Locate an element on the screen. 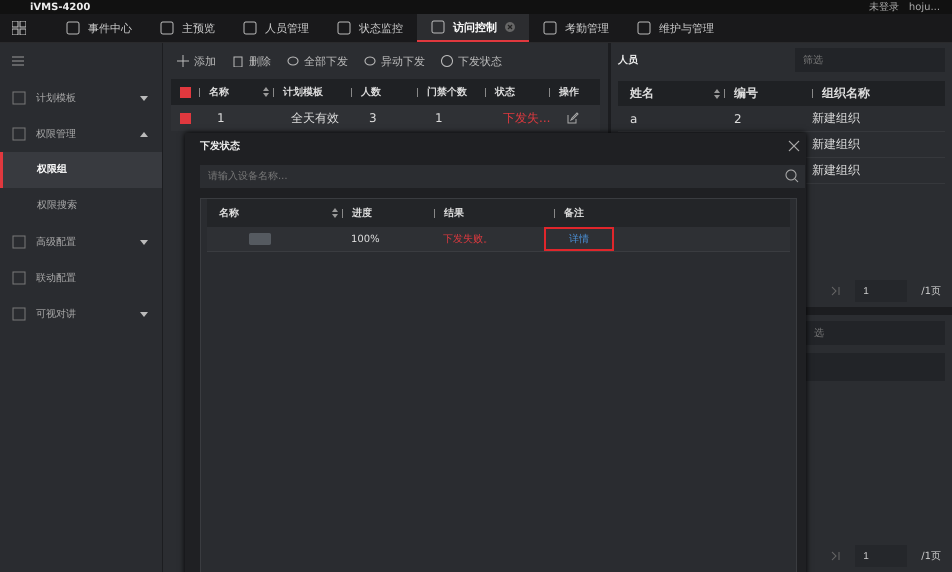 Image resolution: width=952 pixels, height=572 pixels. nav-tab: 状态监控 is located at coordinates (370, 28).